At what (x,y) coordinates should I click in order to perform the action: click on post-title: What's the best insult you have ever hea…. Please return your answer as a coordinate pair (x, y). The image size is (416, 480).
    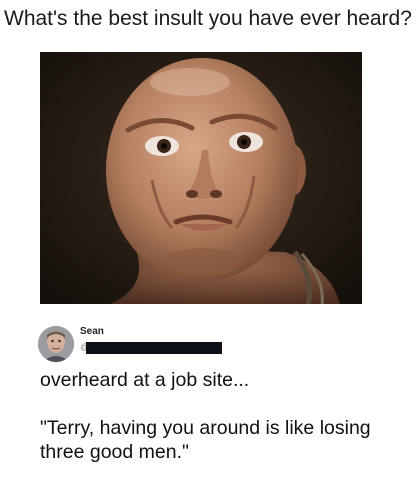
    Looking at the image, I should click on (208, 18).